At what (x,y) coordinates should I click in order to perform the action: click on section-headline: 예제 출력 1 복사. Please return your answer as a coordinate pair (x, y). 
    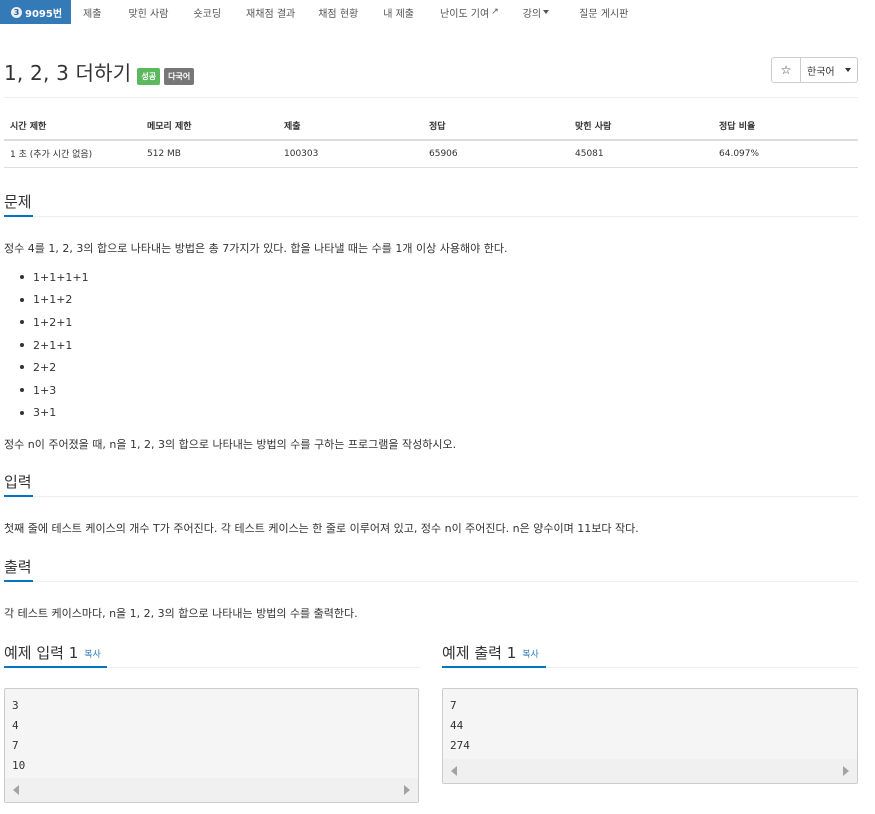
    Looking at the image, I should click on (650, 653).